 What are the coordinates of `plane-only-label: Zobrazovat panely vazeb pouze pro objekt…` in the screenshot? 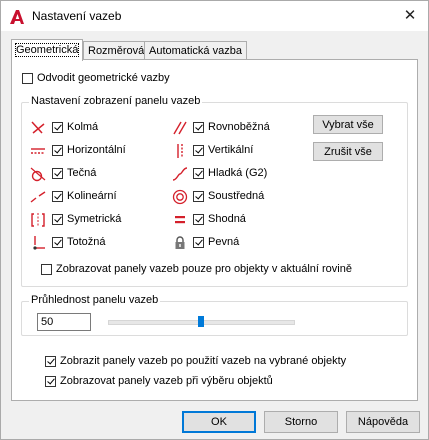 It's located at (204, 269).